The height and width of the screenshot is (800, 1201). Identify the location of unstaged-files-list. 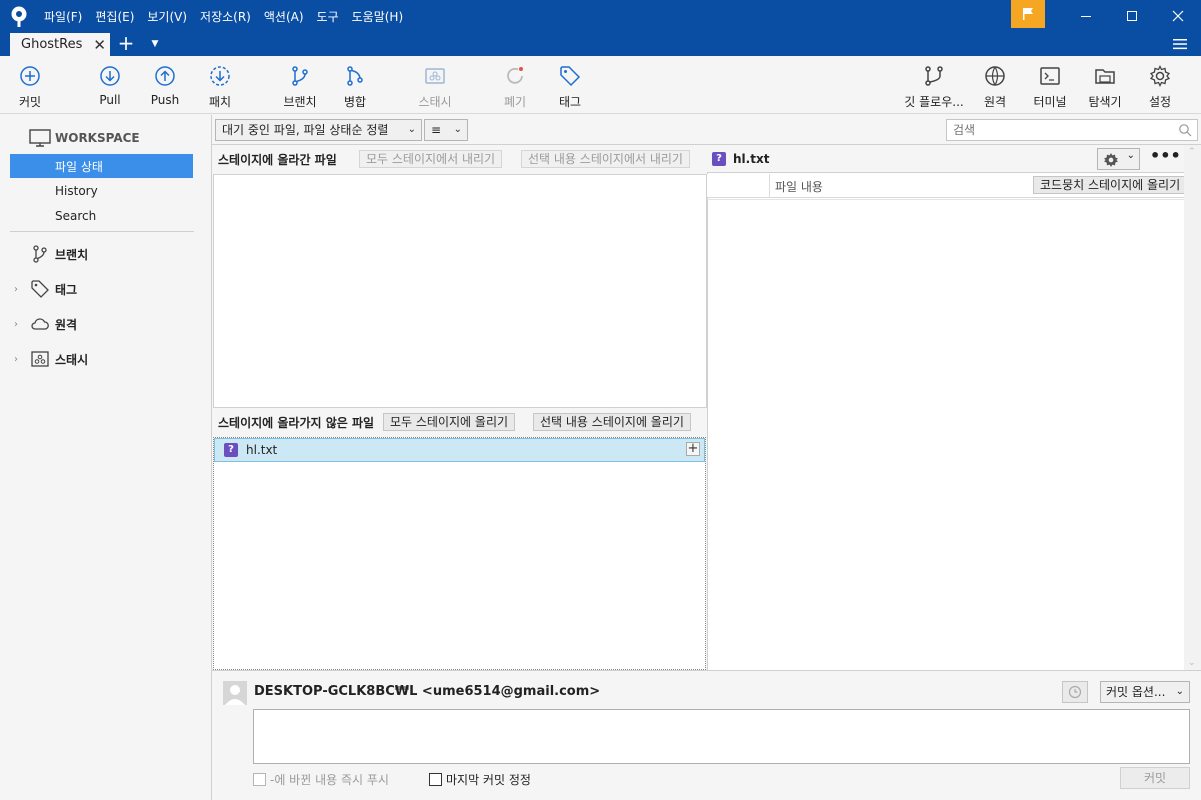
(459, 553).